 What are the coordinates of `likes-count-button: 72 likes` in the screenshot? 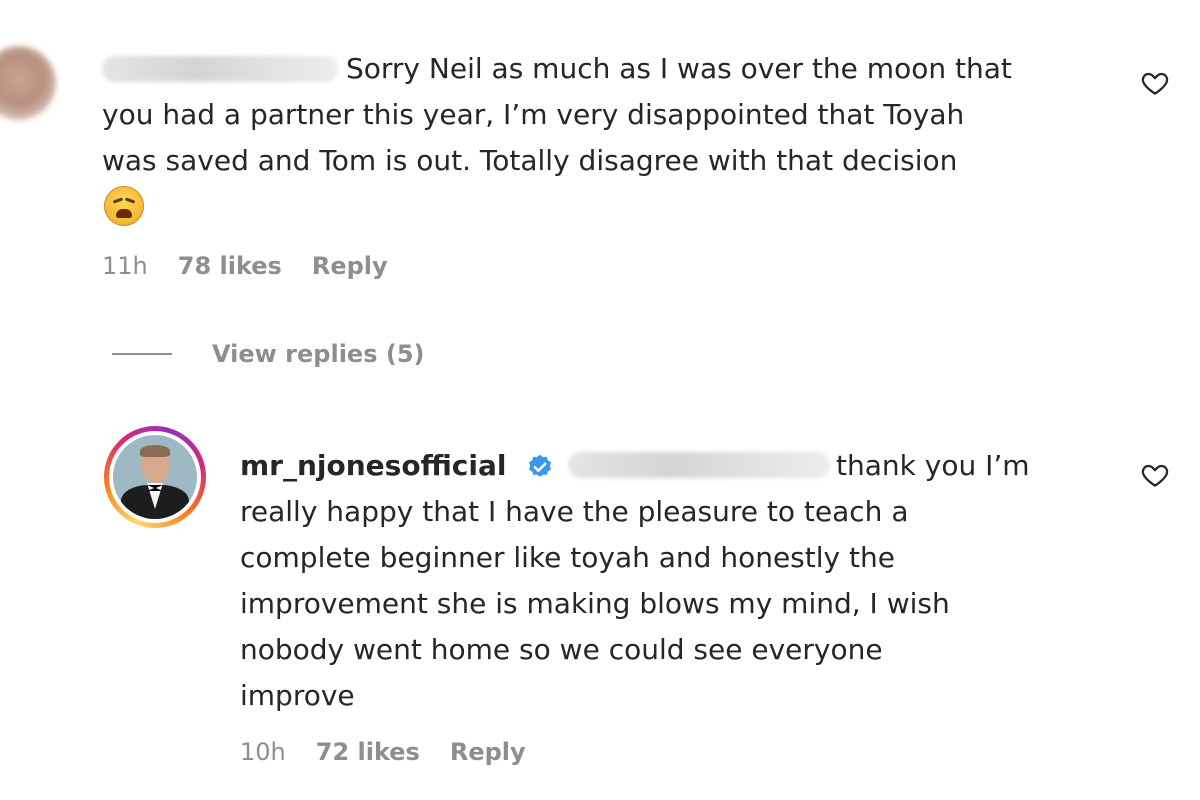 It's located at (368, 752).